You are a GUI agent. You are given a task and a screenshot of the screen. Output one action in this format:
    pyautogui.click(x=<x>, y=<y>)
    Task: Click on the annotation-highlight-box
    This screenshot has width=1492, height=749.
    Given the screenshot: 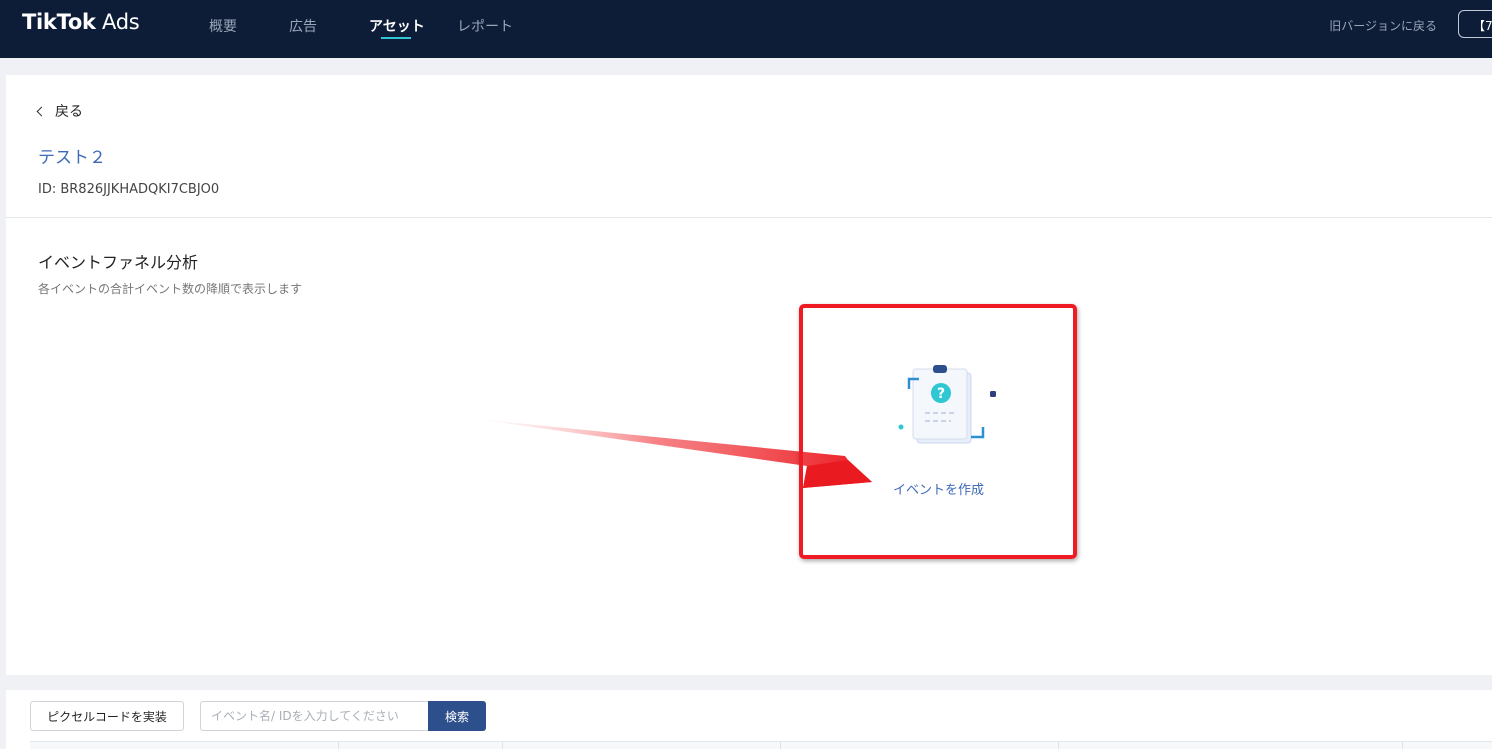 What is the action you would take?
    pyautogui.click(x=938, y=431)
    